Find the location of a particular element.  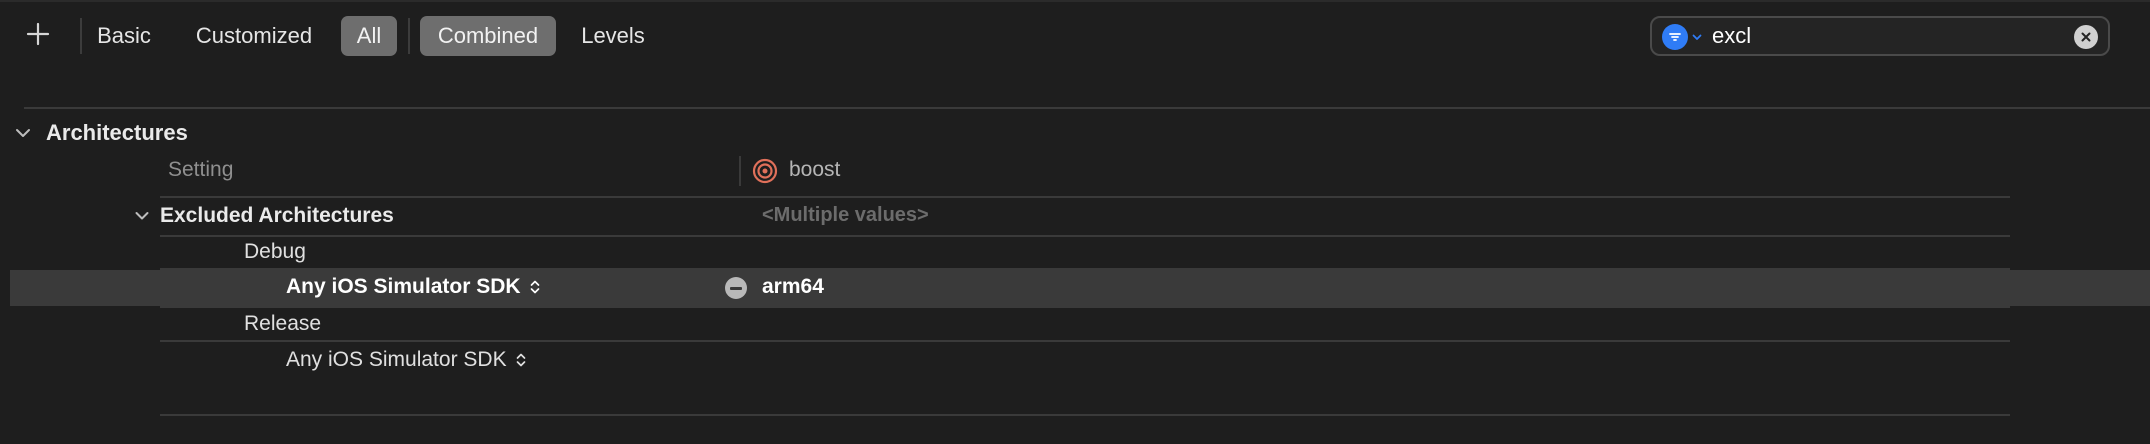

config-debug-label: Debug is located at coordinates (275, 251).